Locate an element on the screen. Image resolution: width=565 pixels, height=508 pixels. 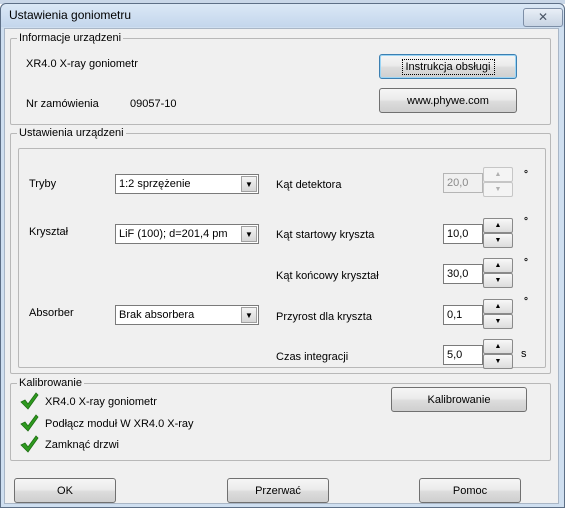
end-angle-input: 30,0 is located at coordinates (463, 274).